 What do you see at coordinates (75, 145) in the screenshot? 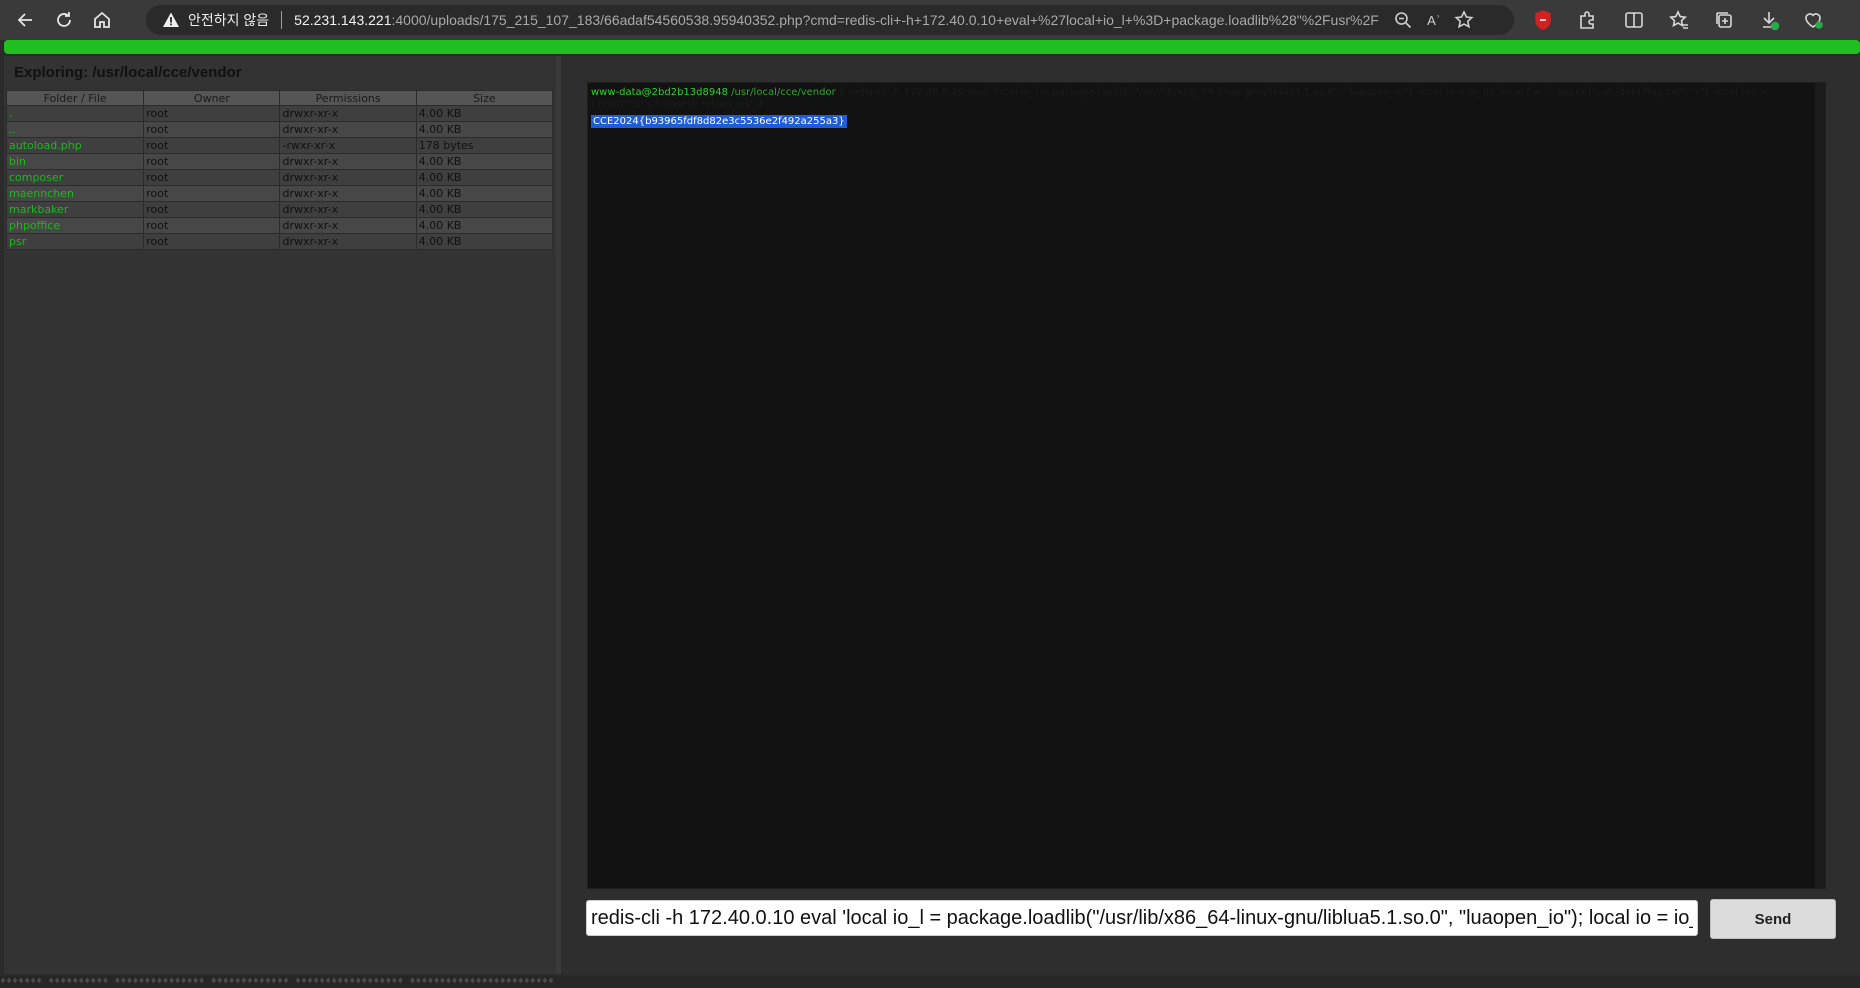
I see `file-name-link: autoload.php` at bounding box center [75, 145].